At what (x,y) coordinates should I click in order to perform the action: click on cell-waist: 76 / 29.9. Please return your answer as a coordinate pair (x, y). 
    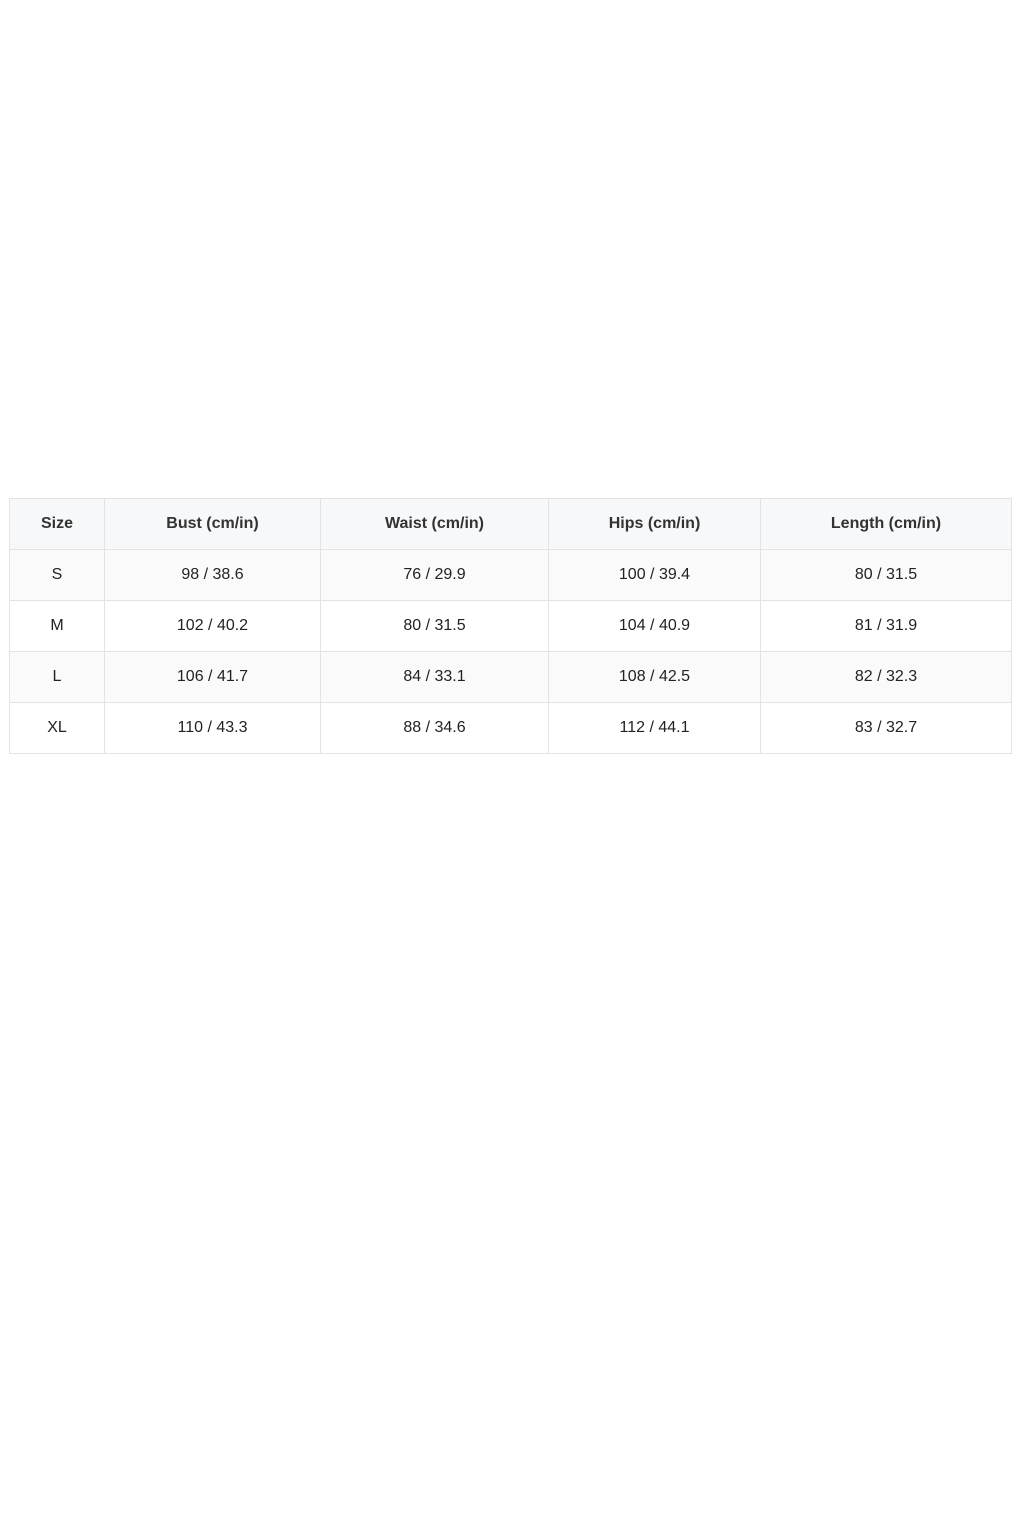
    Looking at the image, I should click on (434, 575).